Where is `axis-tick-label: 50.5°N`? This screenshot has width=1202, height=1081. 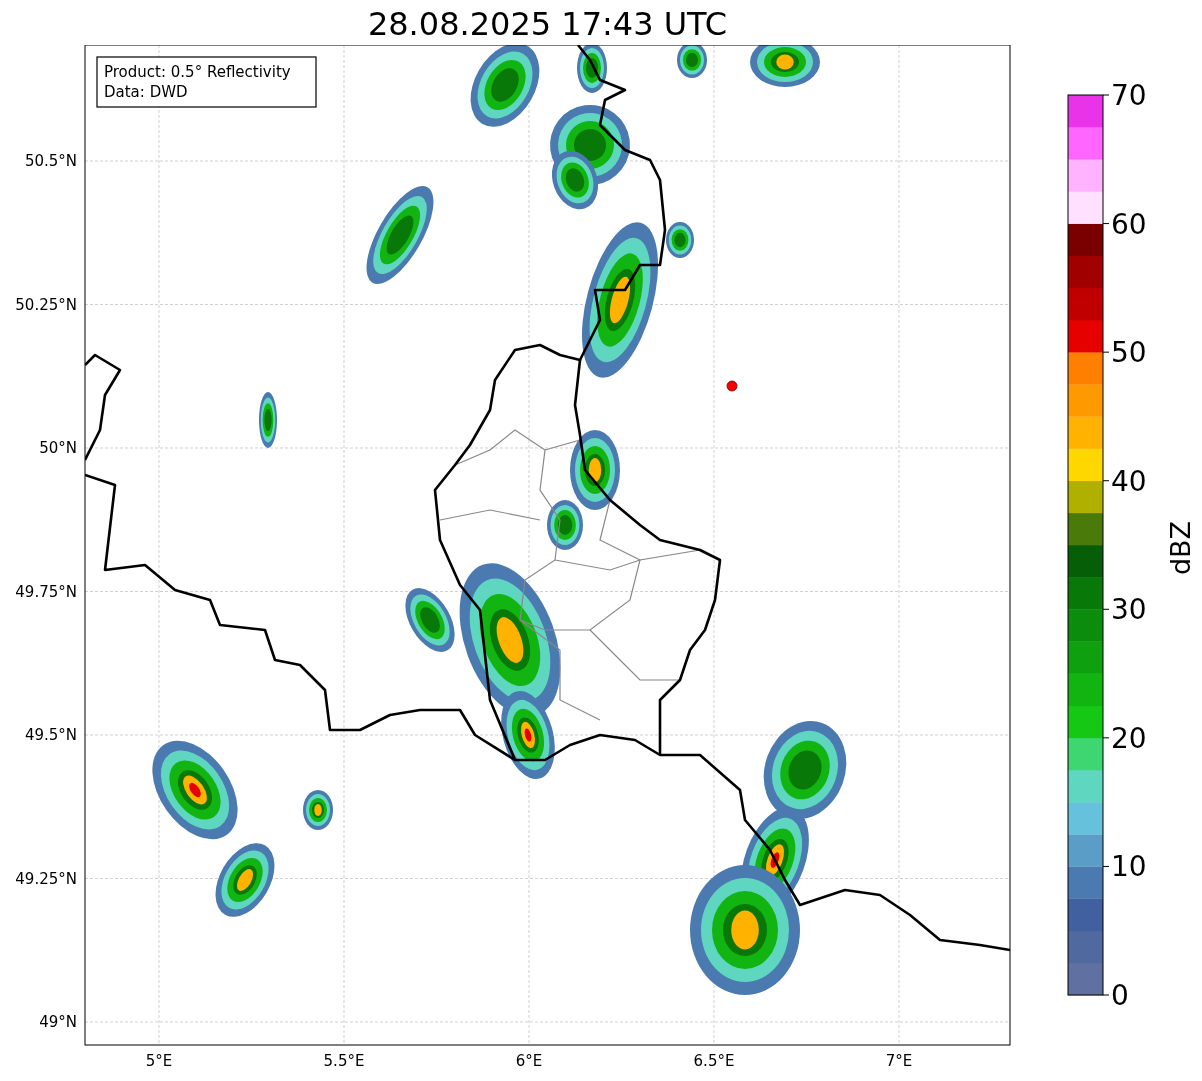
axis-tick-label: 50.5°N is located at coordinates (50, 161).